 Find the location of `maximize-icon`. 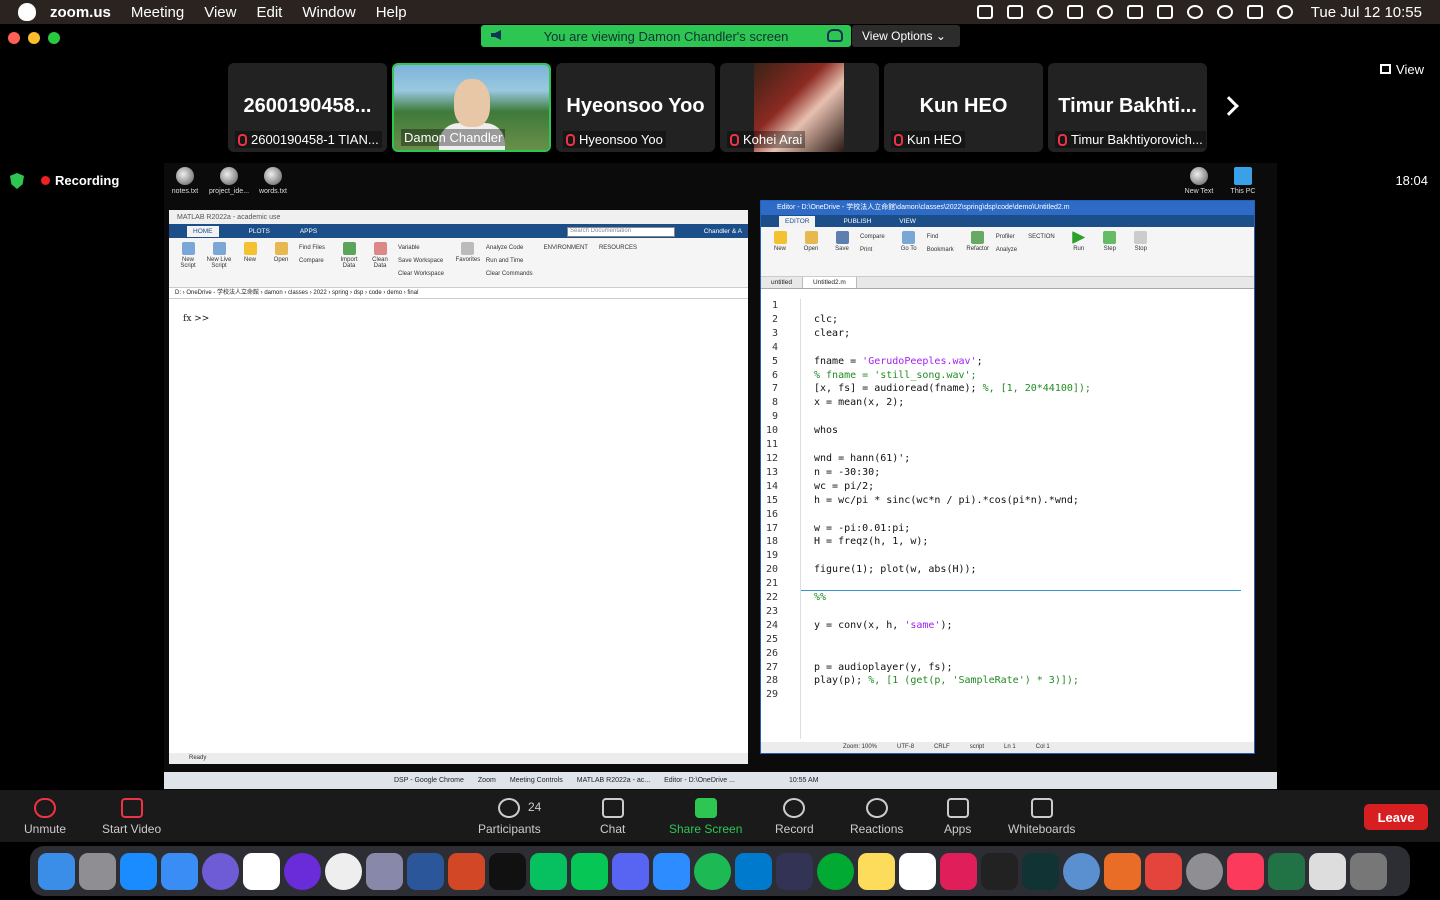

maximize-icon is located at coordinates (54, 38).